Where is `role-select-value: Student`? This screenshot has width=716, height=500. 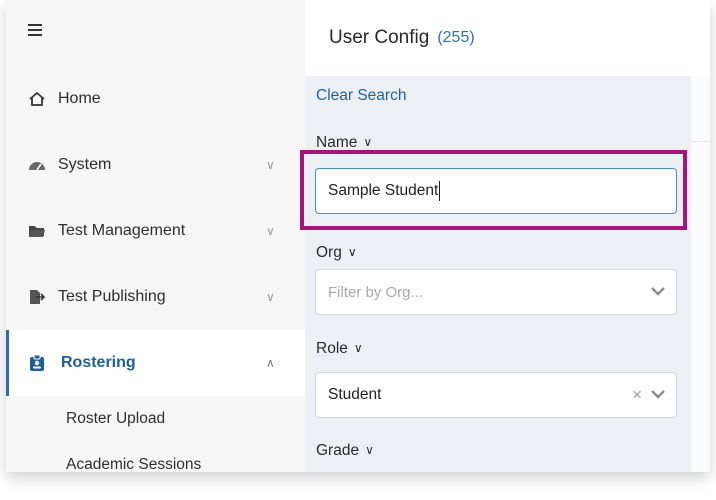 role-select-value: Student is located at coordinates (355, 394).